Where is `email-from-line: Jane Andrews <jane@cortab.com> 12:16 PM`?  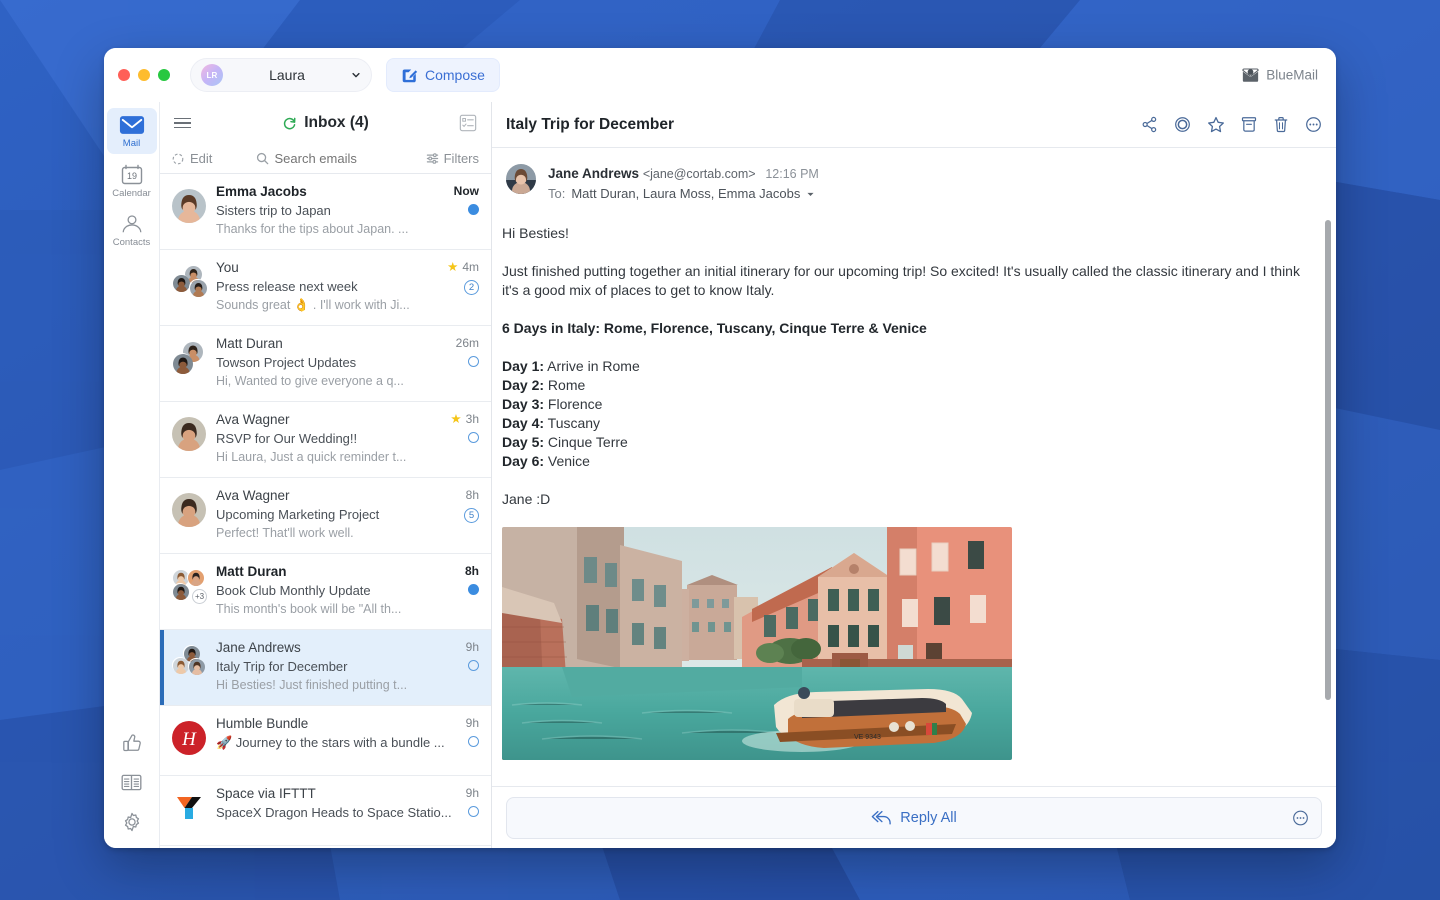
email-from-line: Jane Andrews <jane@cortab.com> 12:16 PM is located at coordinates (935, 174).